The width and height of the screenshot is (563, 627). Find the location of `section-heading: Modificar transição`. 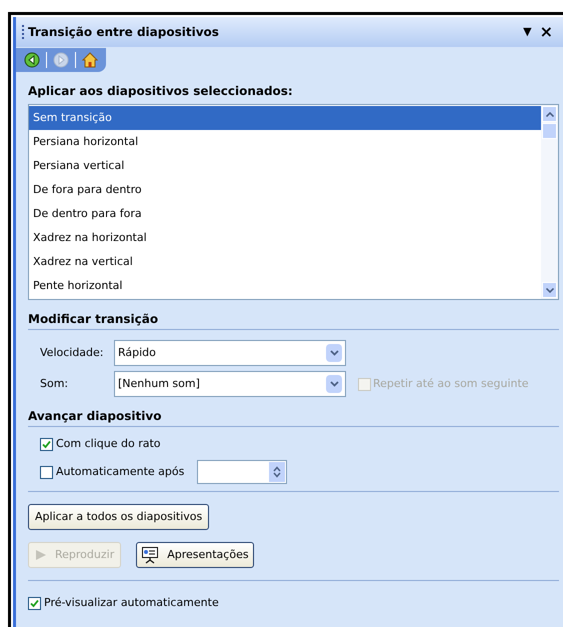

section-heading: Modificar transição is located at coordinates (293, 320).